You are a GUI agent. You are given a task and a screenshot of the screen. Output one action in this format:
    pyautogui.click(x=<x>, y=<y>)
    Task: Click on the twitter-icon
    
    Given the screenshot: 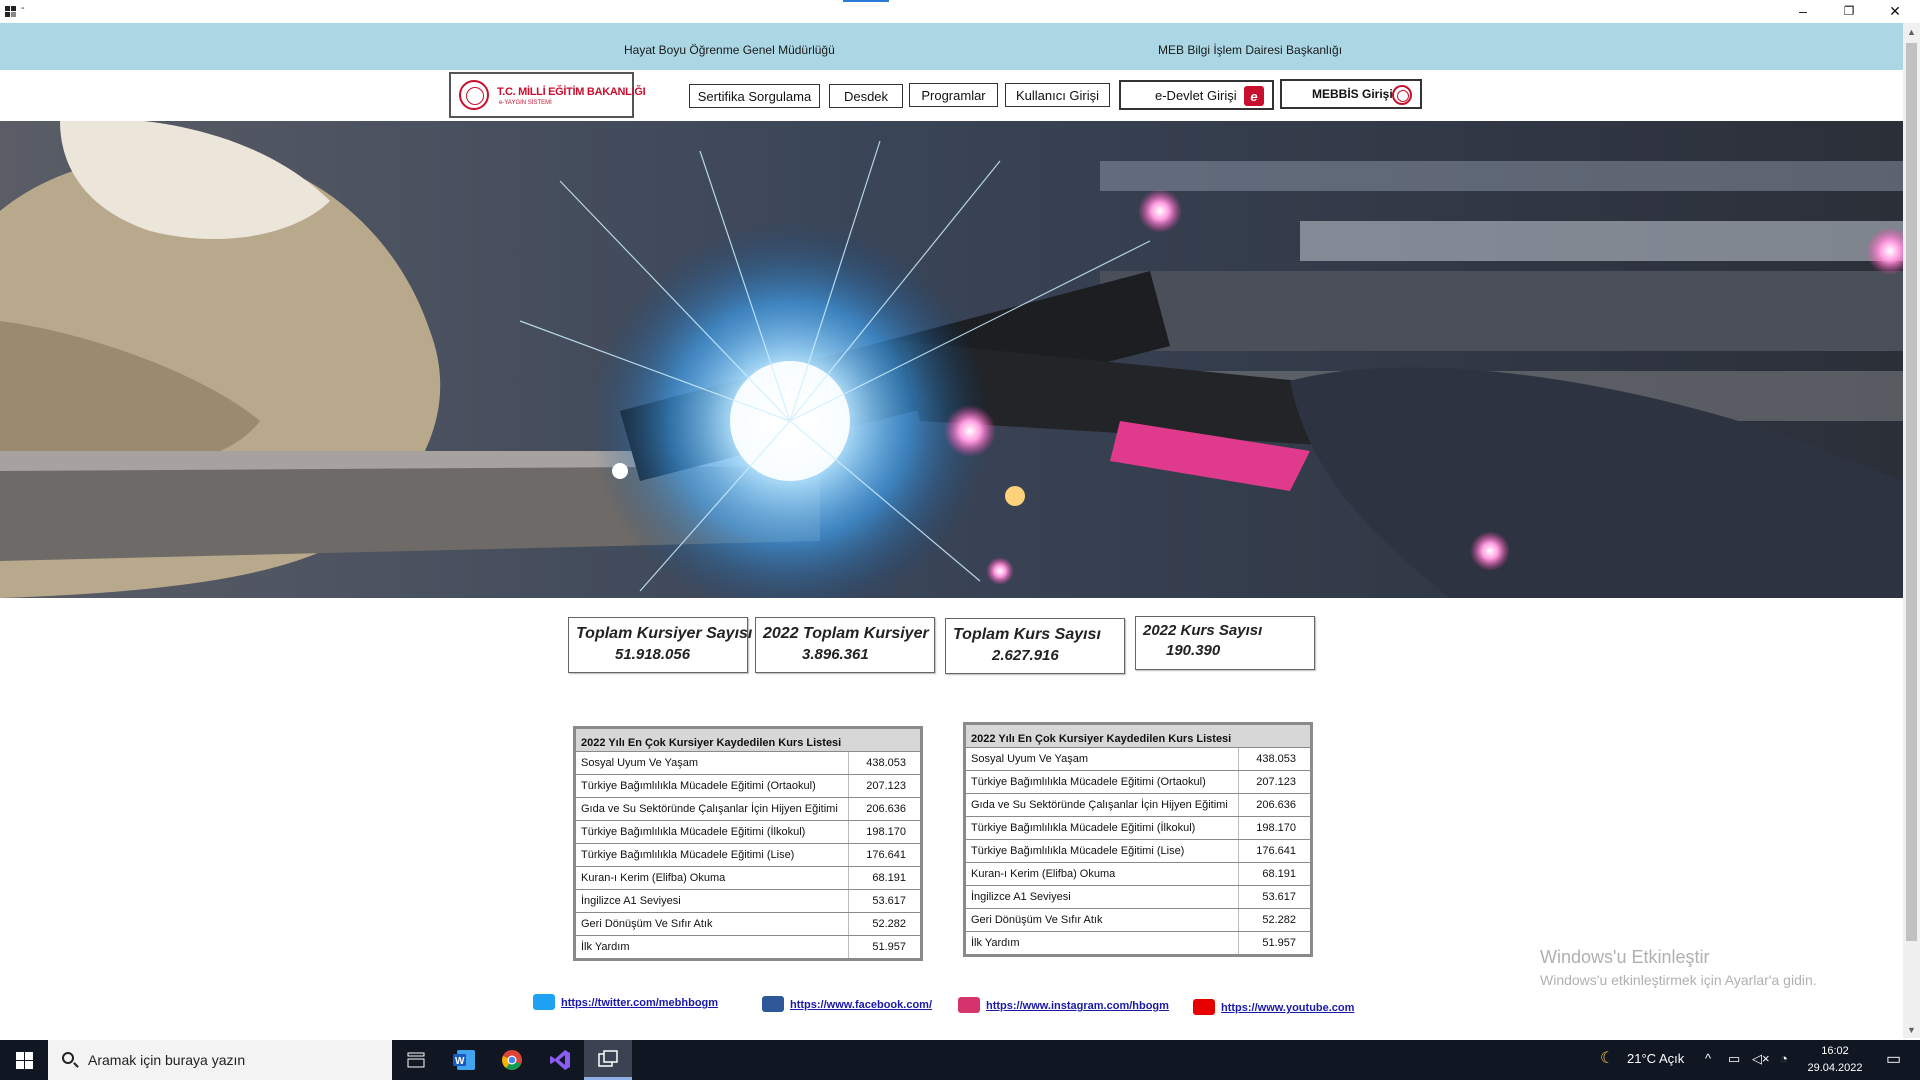 What is the action you would take?
    pyautogui.click(x=544, y=1002)
    